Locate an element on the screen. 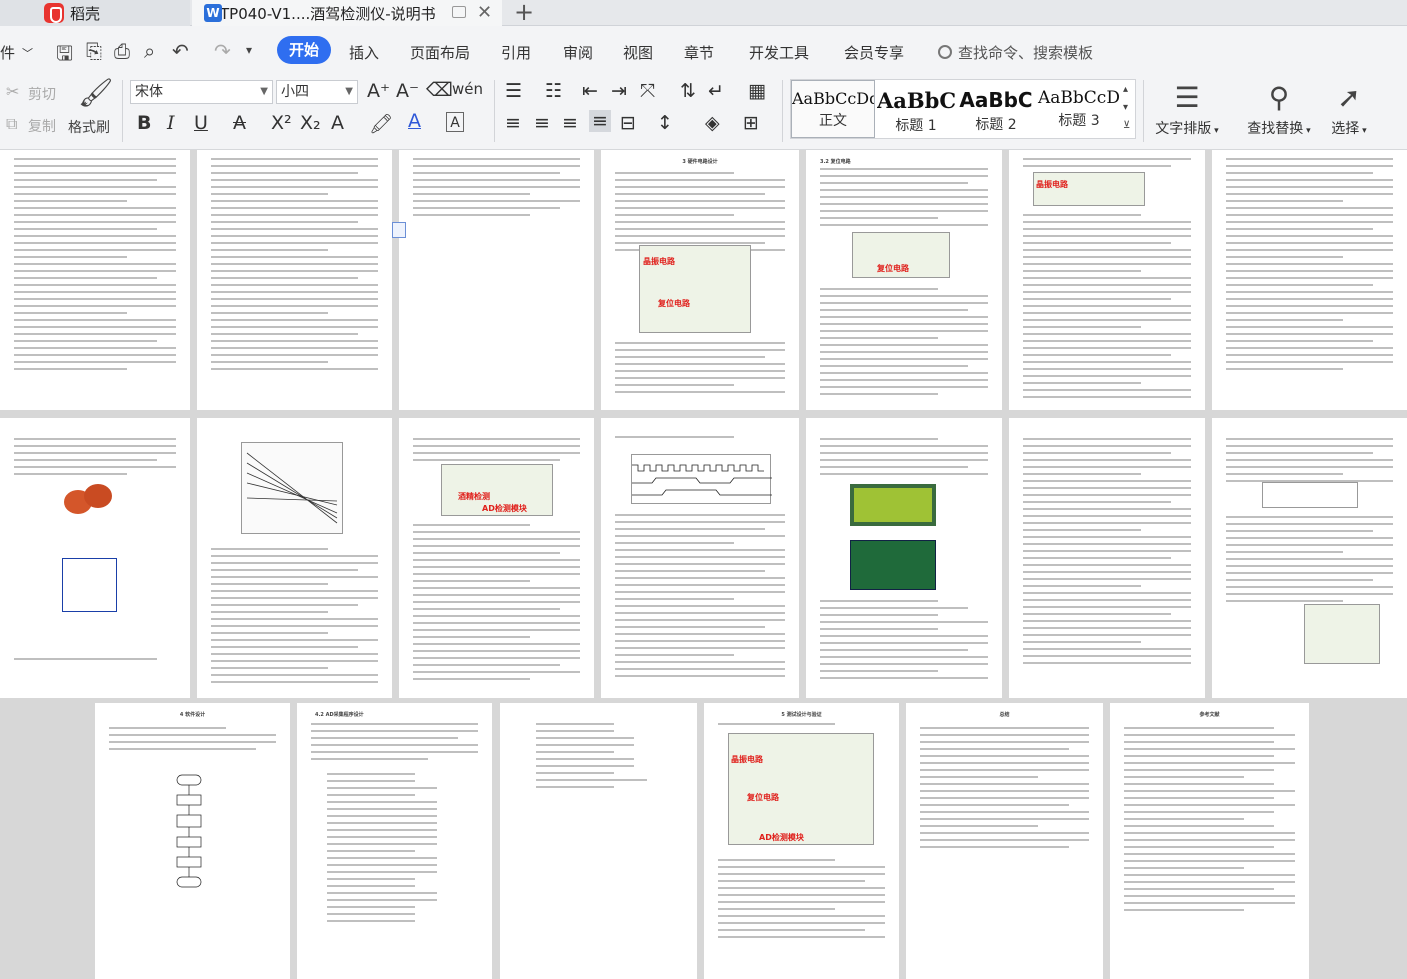  schematic-figure: 晶振电路 复位电路 is located at coordinates (695, 289).